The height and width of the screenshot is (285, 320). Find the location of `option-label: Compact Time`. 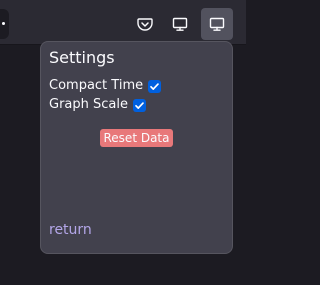

option-label: Compact Time is located at coordinates (96, 85).